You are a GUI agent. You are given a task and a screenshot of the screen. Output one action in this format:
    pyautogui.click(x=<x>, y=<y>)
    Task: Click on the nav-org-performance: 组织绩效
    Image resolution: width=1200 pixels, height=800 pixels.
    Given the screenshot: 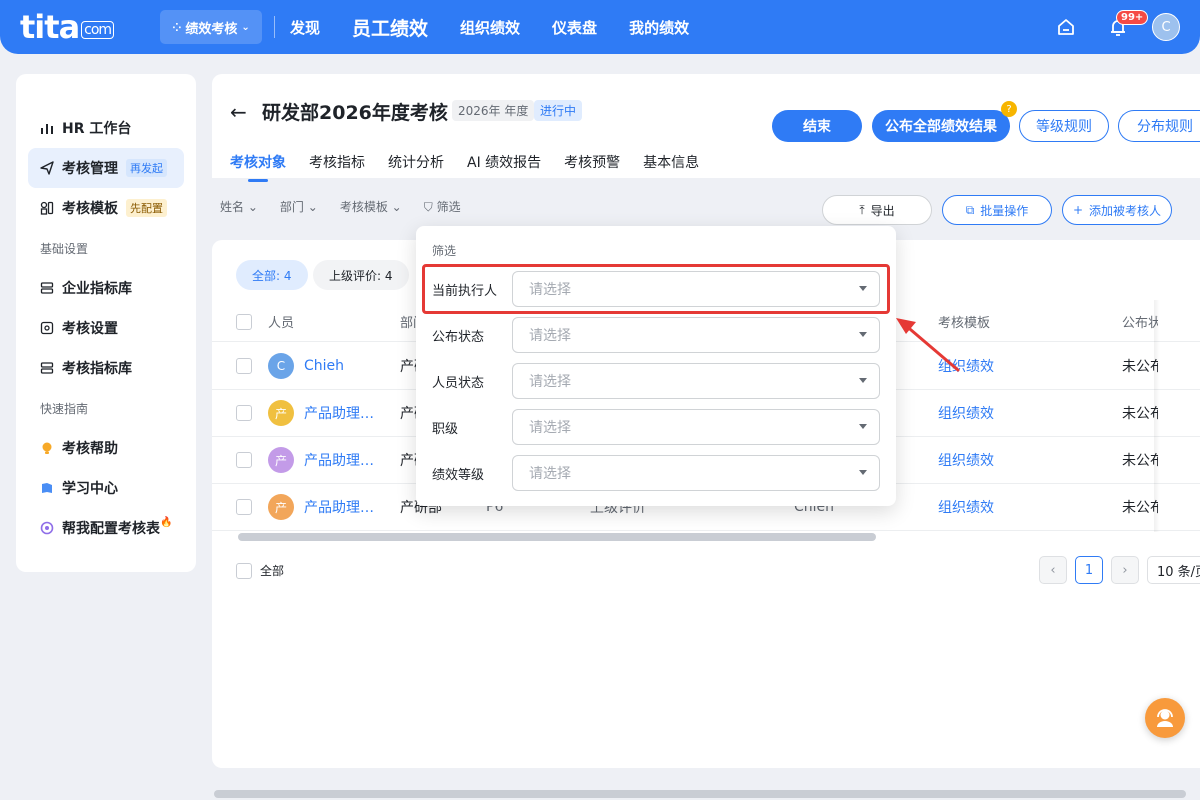 What is the action you would take?
    pyautogui.click(x=490, y=27)
    